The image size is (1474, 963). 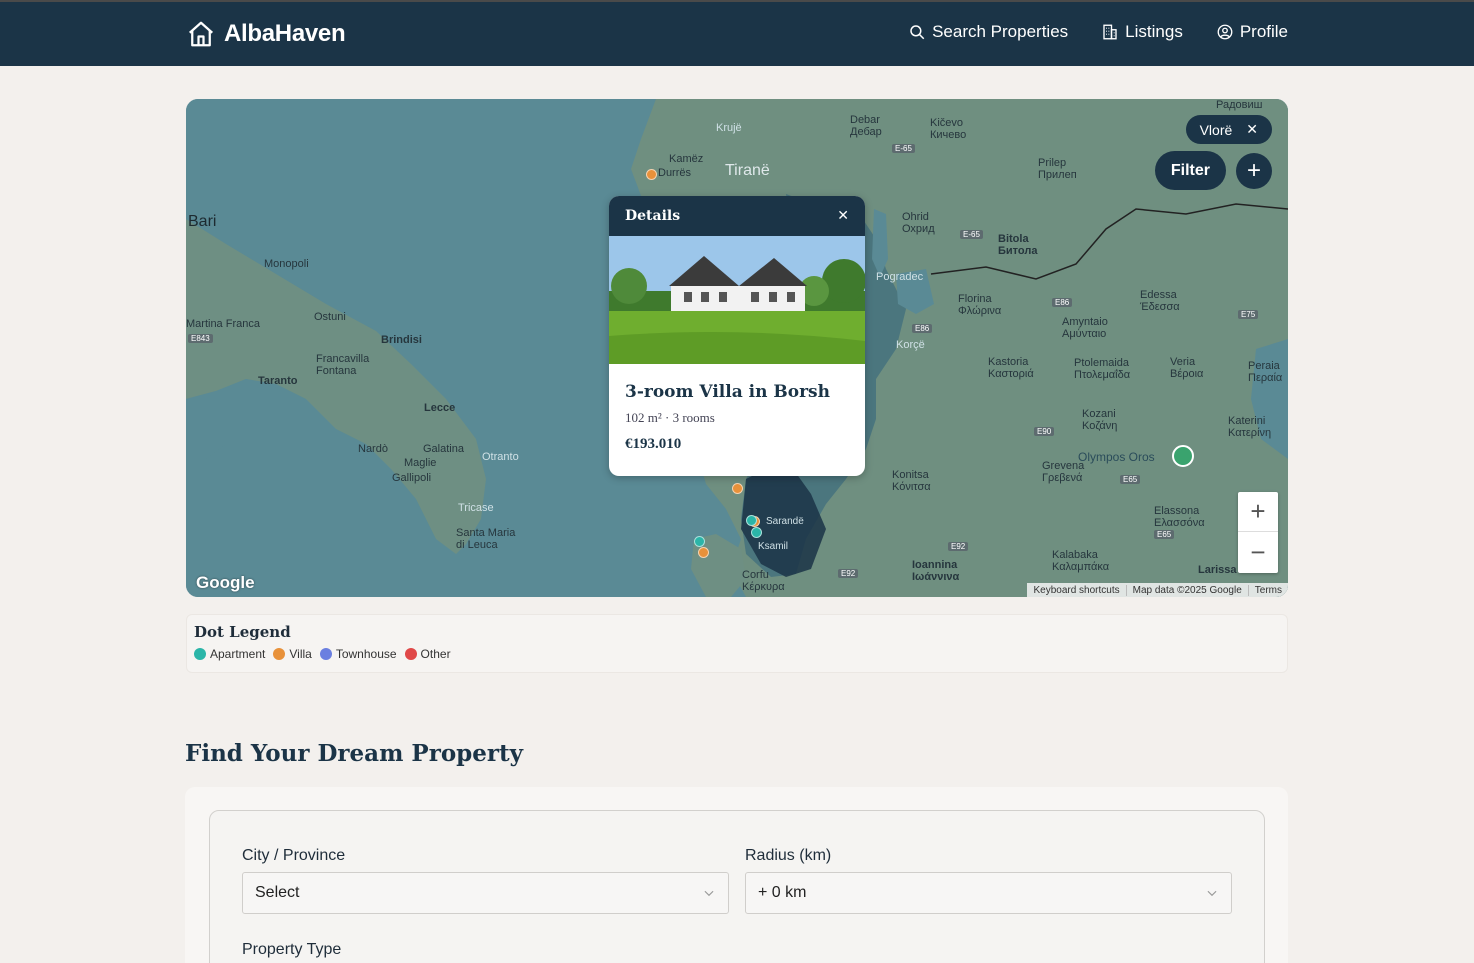 What do you see at coordinates (202, 221) in the screenshot?
I see `place-label: Bari` at bounding box center [202, 221].